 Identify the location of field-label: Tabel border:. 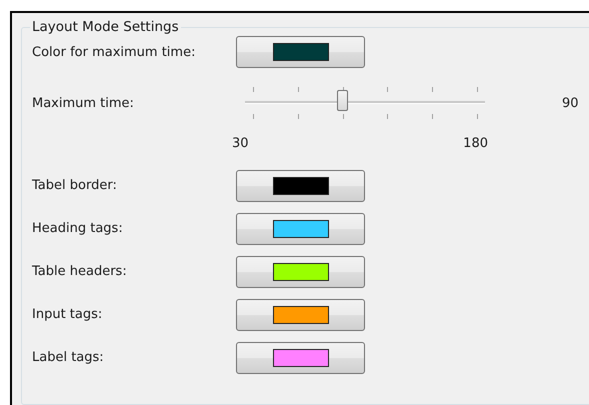
(75, 185).